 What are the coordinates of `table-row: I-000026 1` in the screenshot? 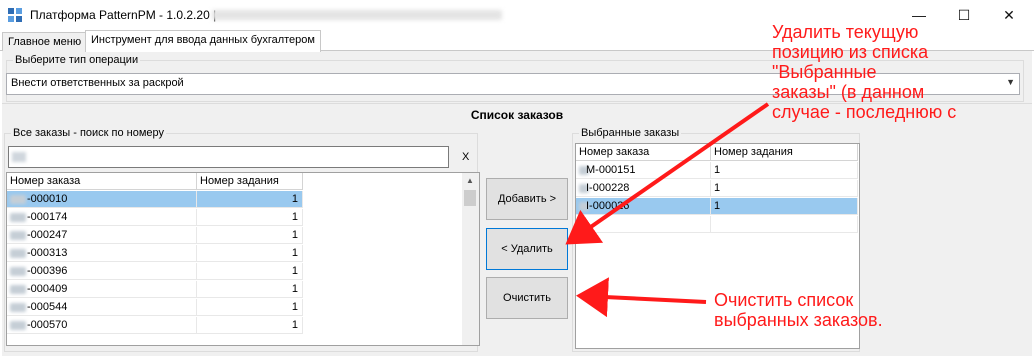 It's located at (717, 206).